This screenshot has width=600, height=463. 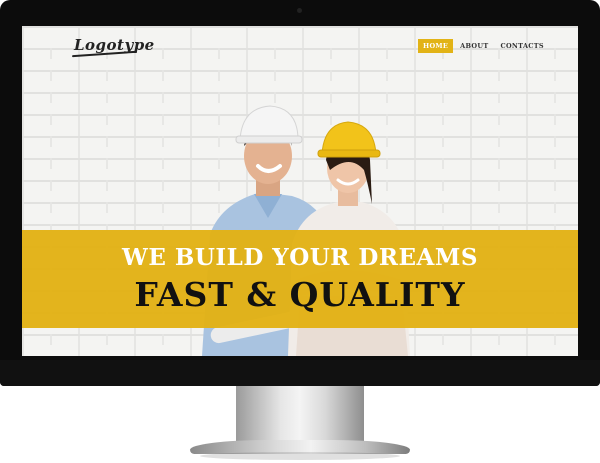 What do you see at coordinates (300, 415) in the screenshot?
I see `monitor-stand` at bounding box center [300, 415].